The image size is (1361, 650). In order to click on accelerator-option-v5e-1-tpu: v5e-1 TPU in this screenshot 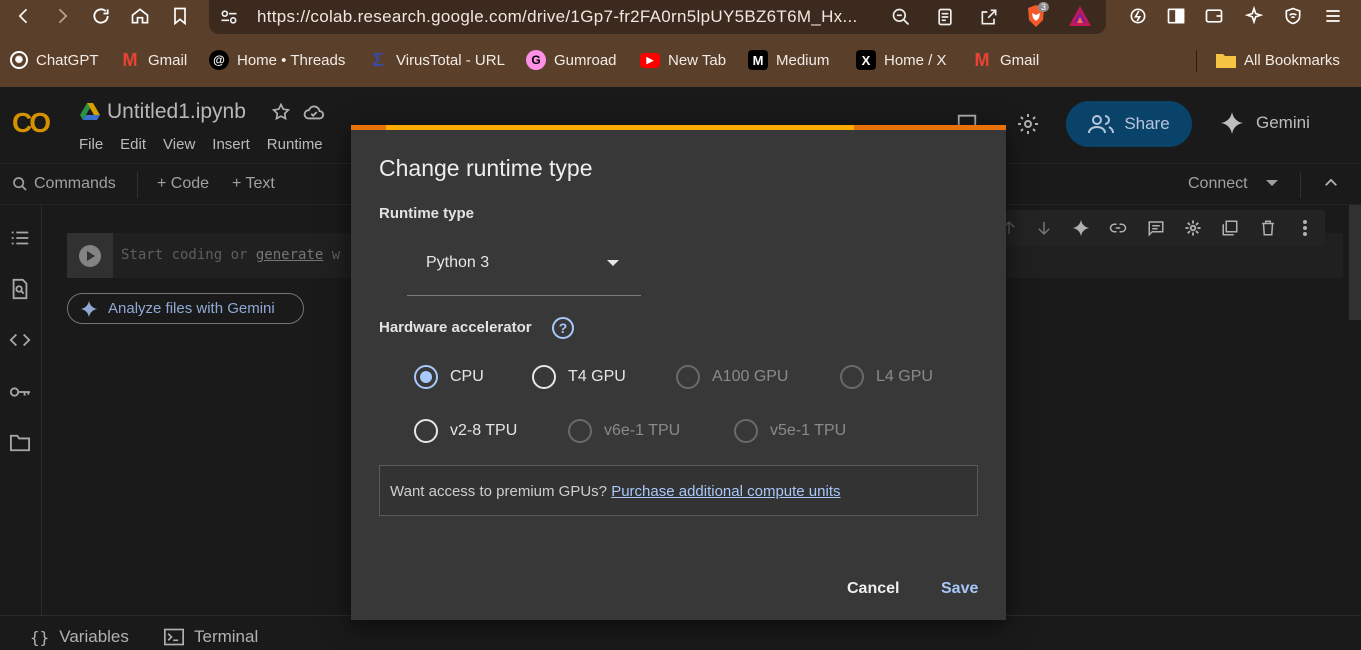, I will do `click(790, 431)`.